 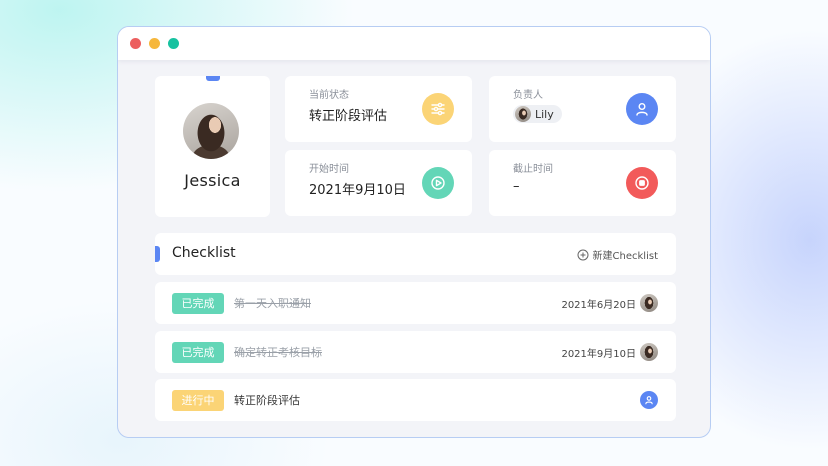 I want to click on deadline-card: 截止时间 –, so click(x=582, y=183).